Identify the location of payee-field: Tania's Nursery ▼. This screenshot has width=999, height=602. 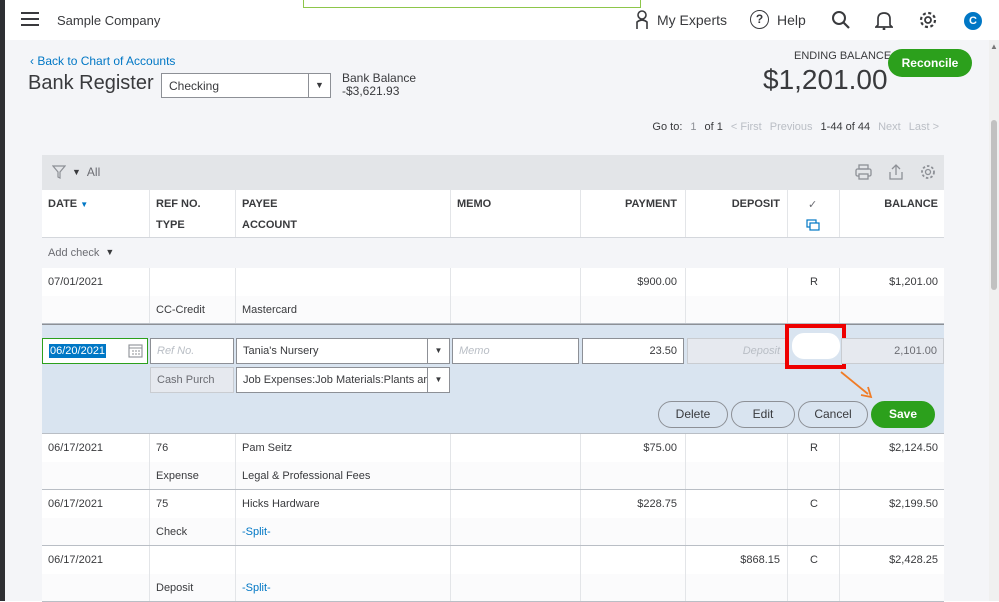
(343, 351).